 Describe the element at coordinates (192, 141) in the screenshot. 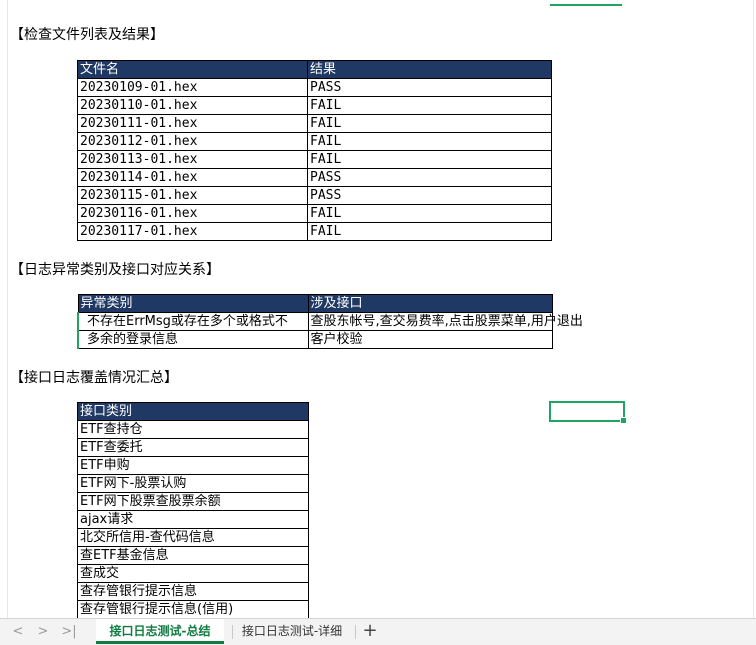

I see `filename-cell: 20230112-01.hex` at that location.